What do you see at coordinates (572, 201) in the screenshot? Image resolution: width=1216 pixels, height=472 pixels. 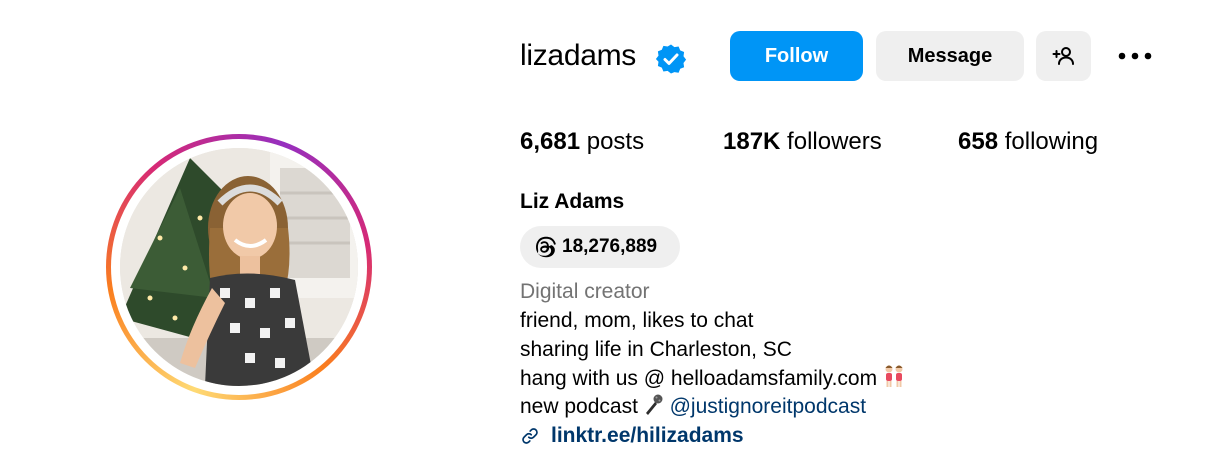 I see `full-name: Liz Adams` at bounding box center [572, 201].